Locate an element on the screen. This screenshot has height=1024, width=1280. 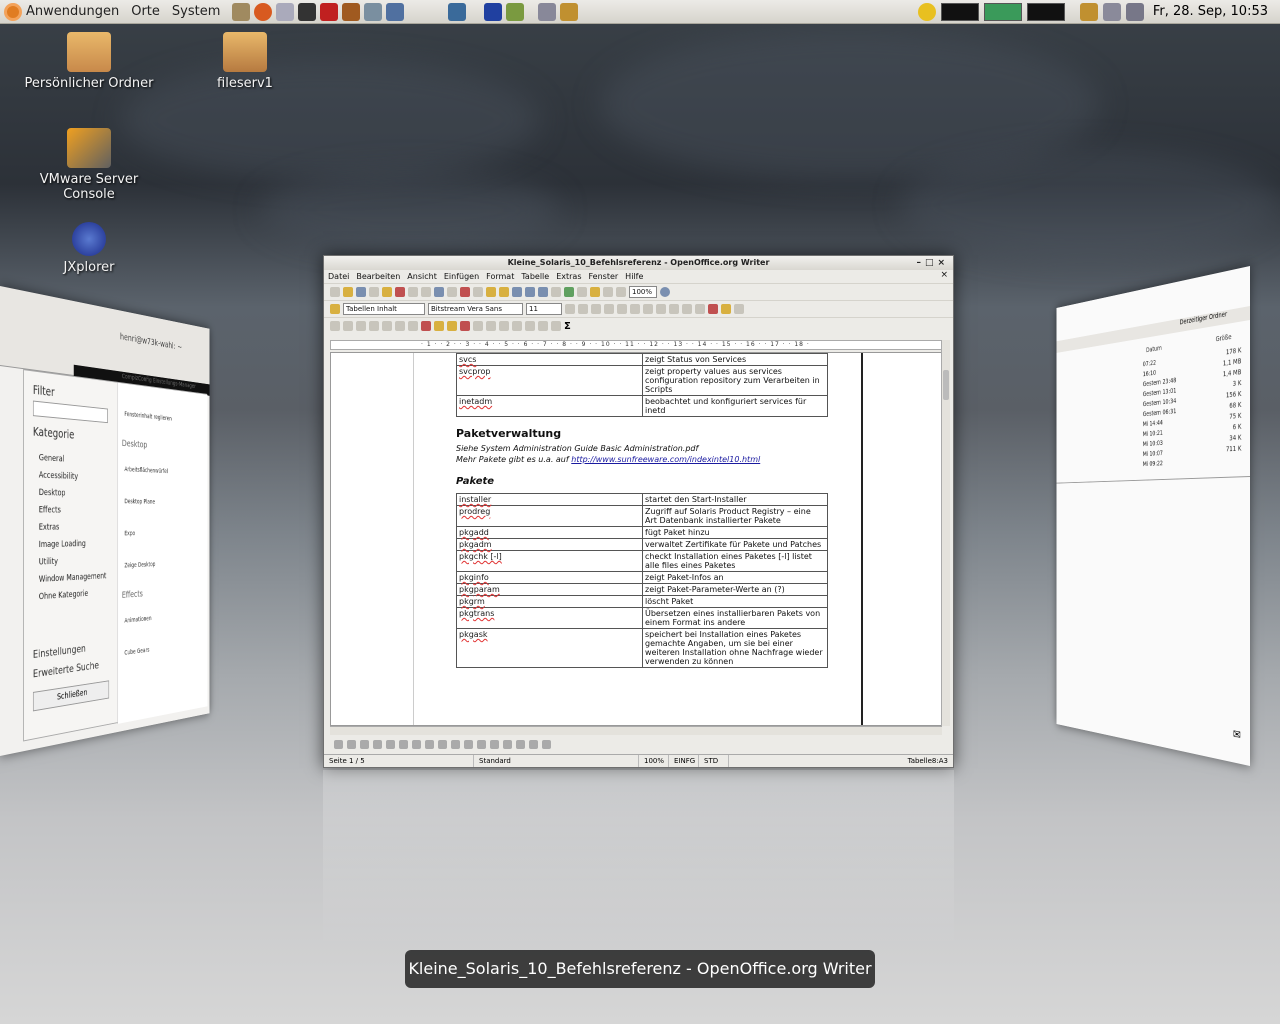
shapes-icon is located at coordinates (429, 744).